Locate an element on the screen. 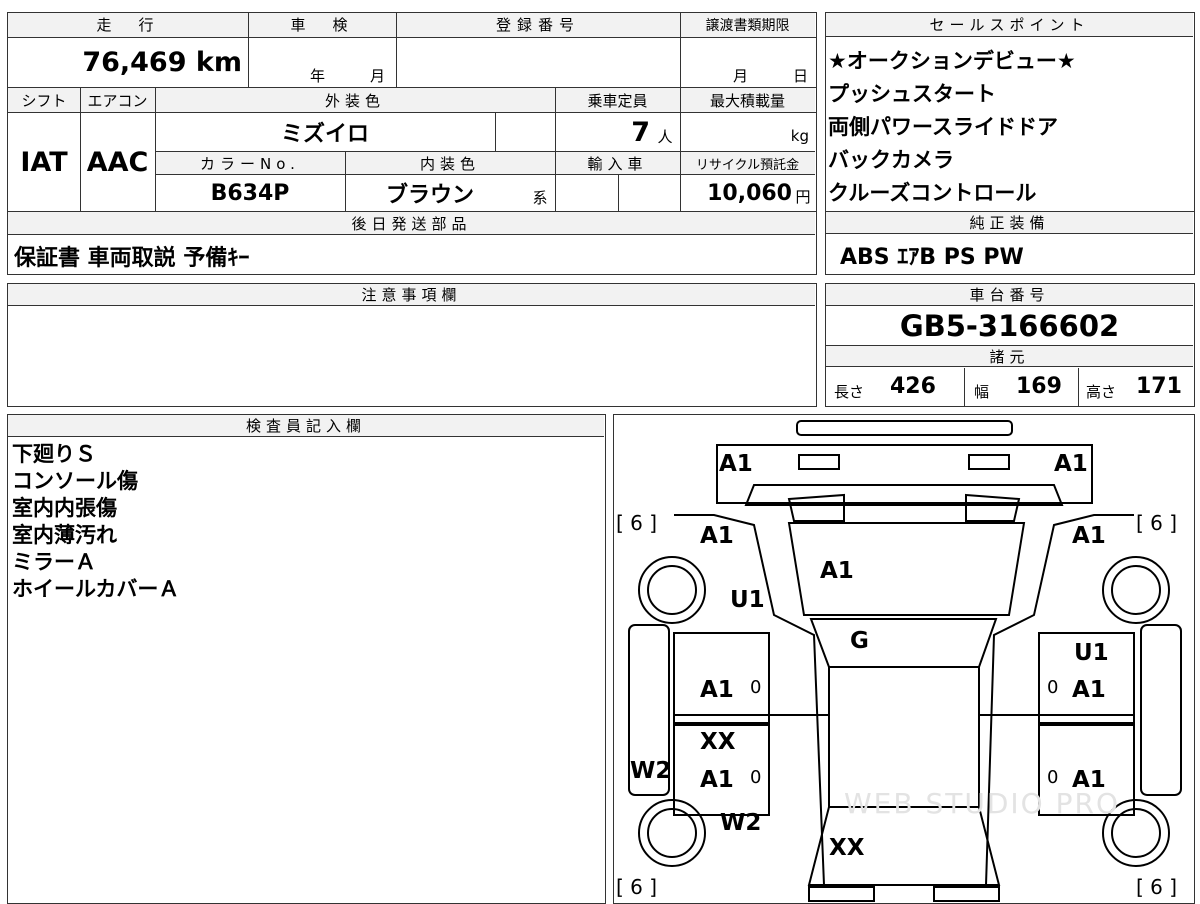 The width and height of the screenshot is (1200, 904). mark-front-bumper-right: A1 is located at coordinates (1071, 464).